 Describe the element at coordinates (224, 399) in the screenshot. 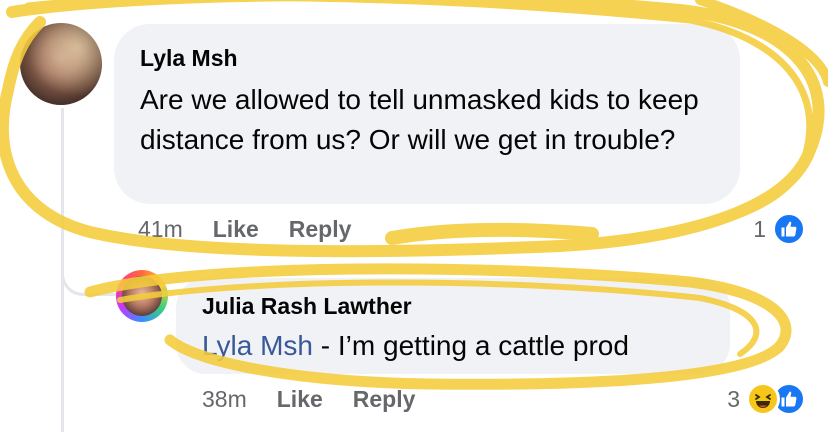

I see `reply-timestamp: 38m` at that location.